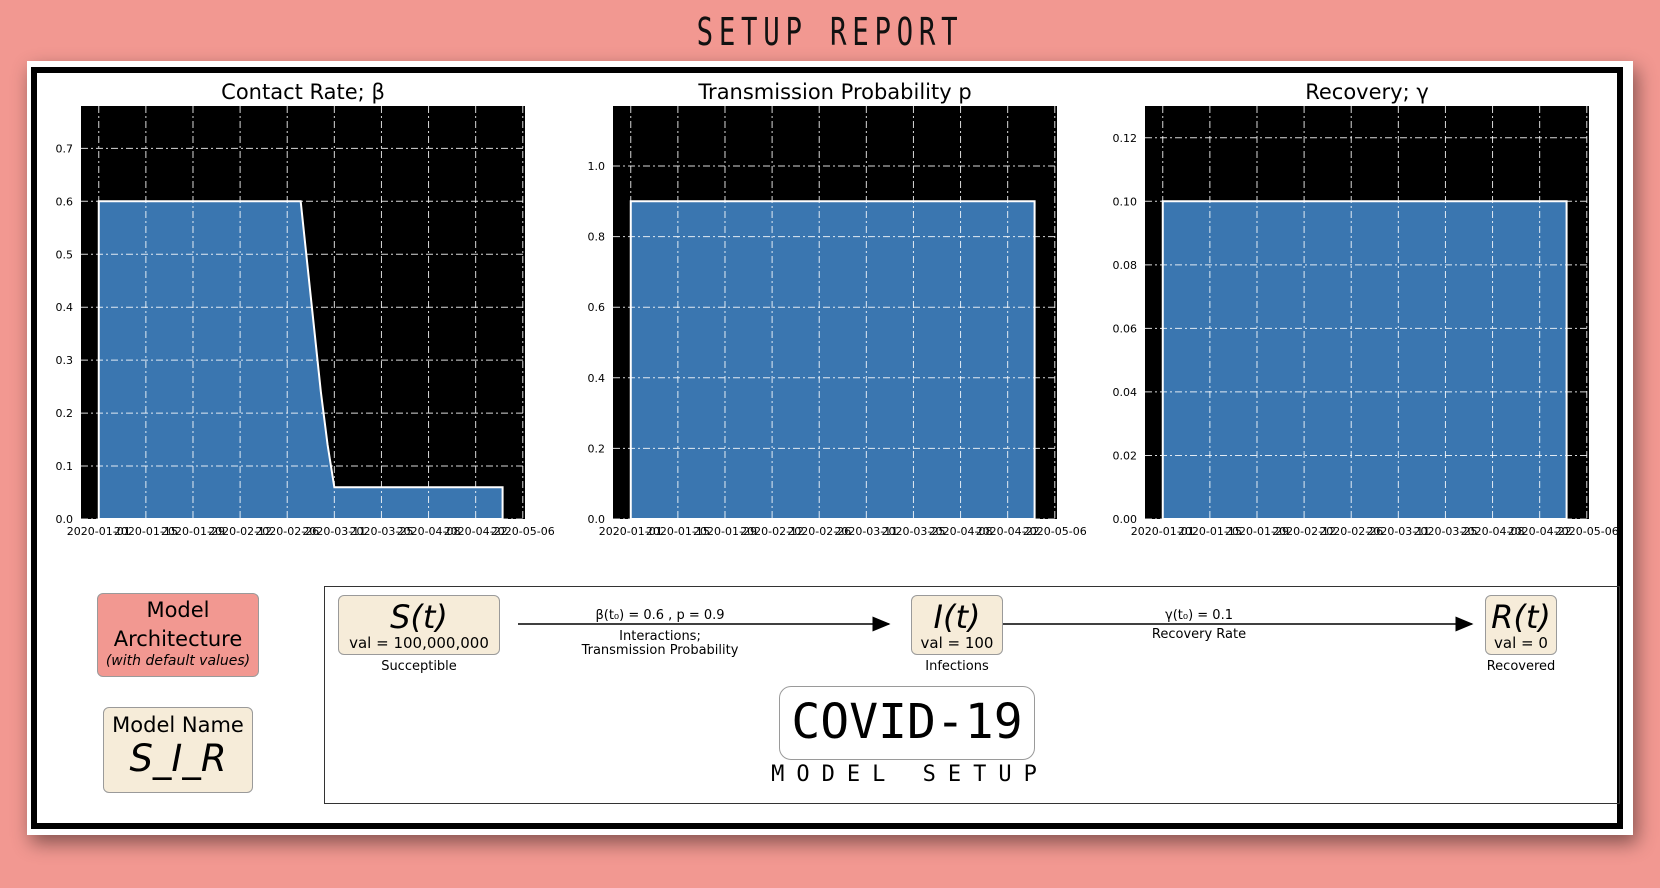  What do you see at coordinates (419, 666) in the screenshot?
I see `node-susceptible-caption: Succeptible` at bounding box center [419, 666].